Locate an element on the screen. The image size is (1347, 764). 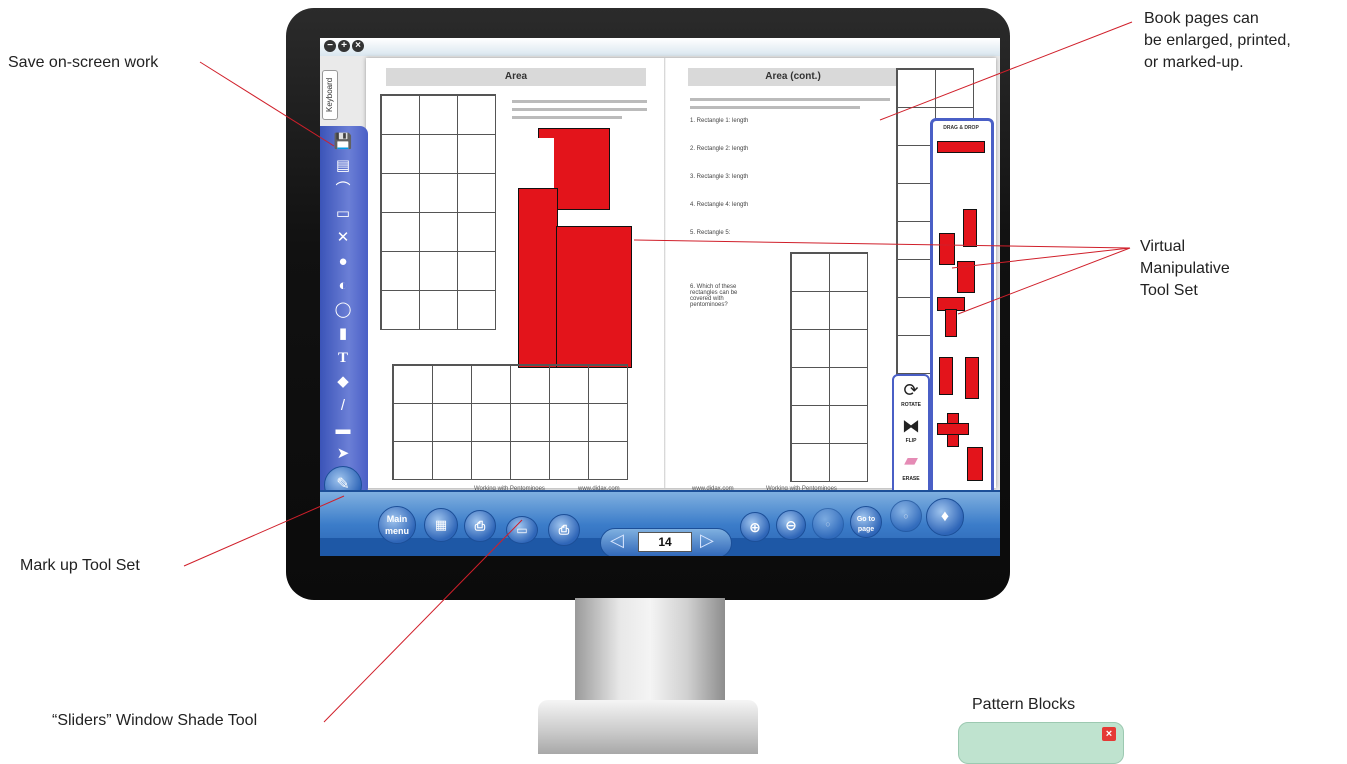
callout-markup-toolset: Mark up Tool Set is located at coordinates (80, 565).